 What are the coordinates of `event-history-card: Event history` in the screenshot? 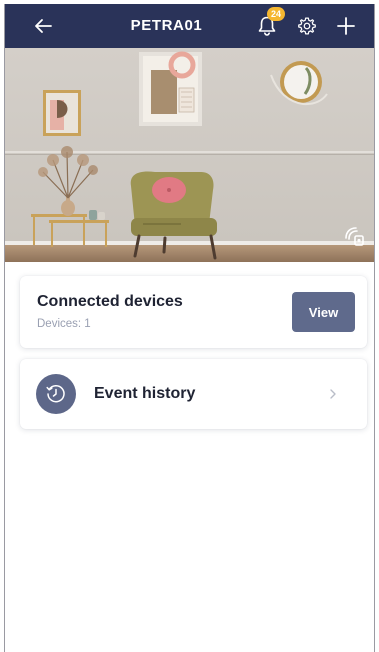 It's located at (193, 394).